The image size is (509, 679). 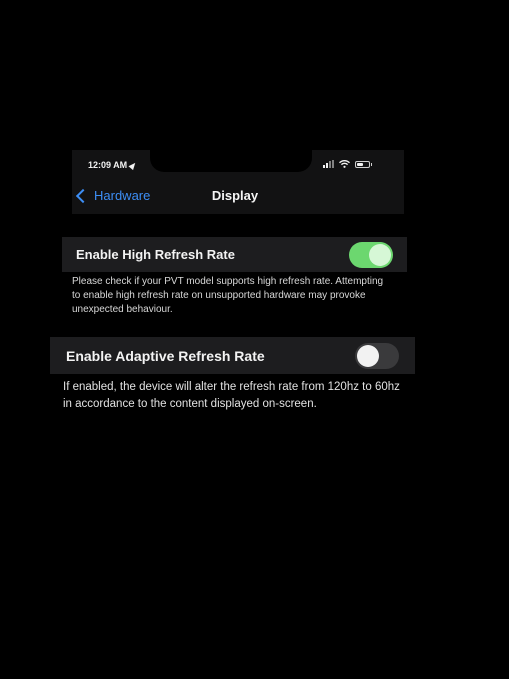 I want to click on wifi-icon, so click(x=344, y=164).